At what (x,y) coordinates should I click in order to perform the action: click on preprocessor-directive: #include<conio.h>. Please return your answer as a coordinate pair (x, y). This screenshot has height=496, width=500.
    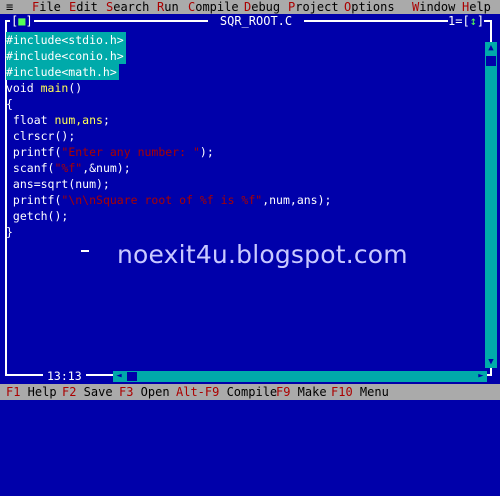
    Looking at the image, I should click on (66, 56).